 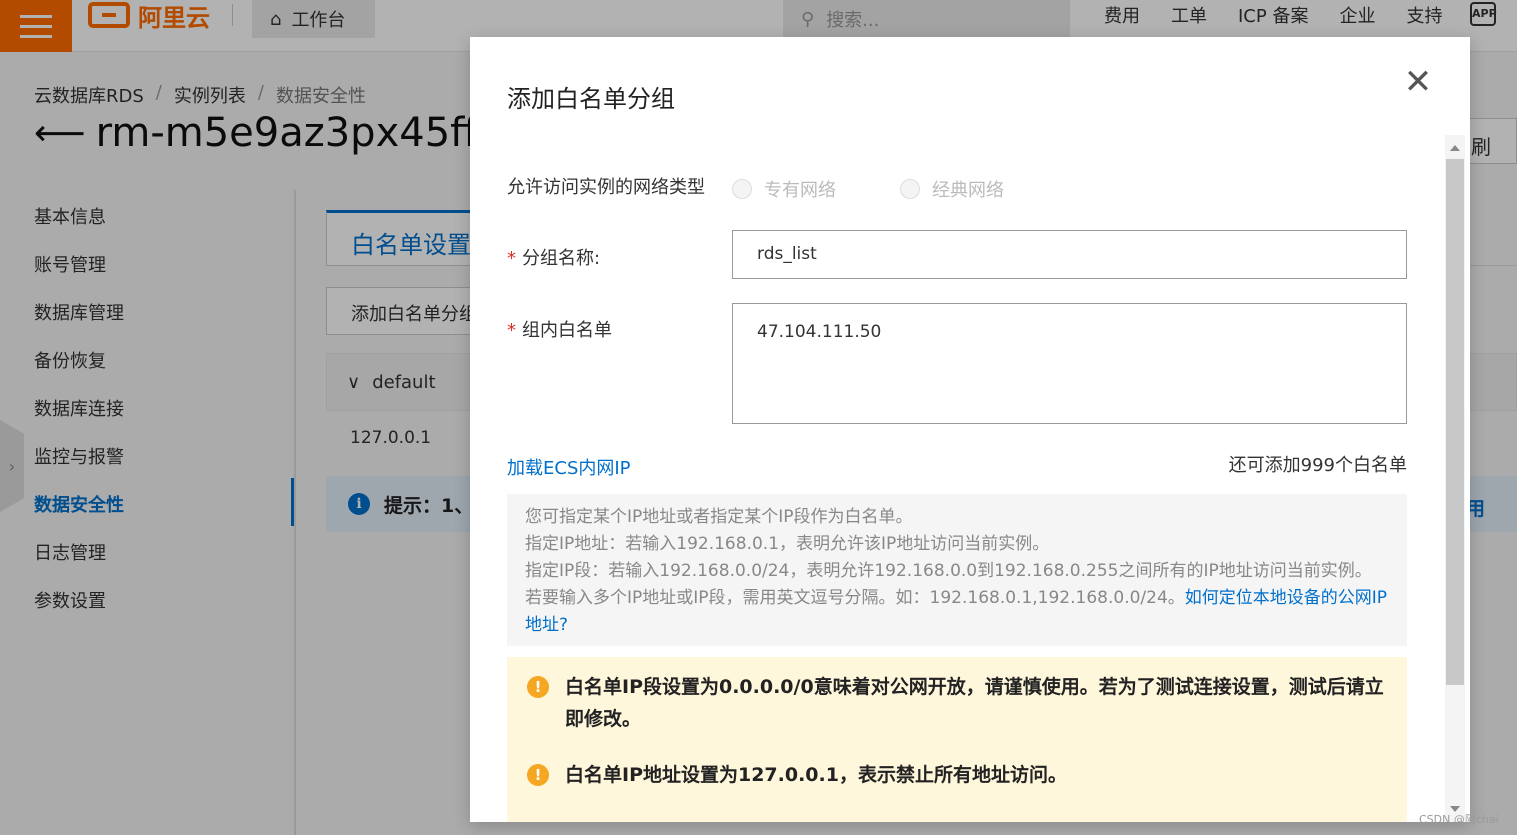 I want to click on load-ecs-ip-link: 加载ECS内网IP, so click(x=569, y=467).